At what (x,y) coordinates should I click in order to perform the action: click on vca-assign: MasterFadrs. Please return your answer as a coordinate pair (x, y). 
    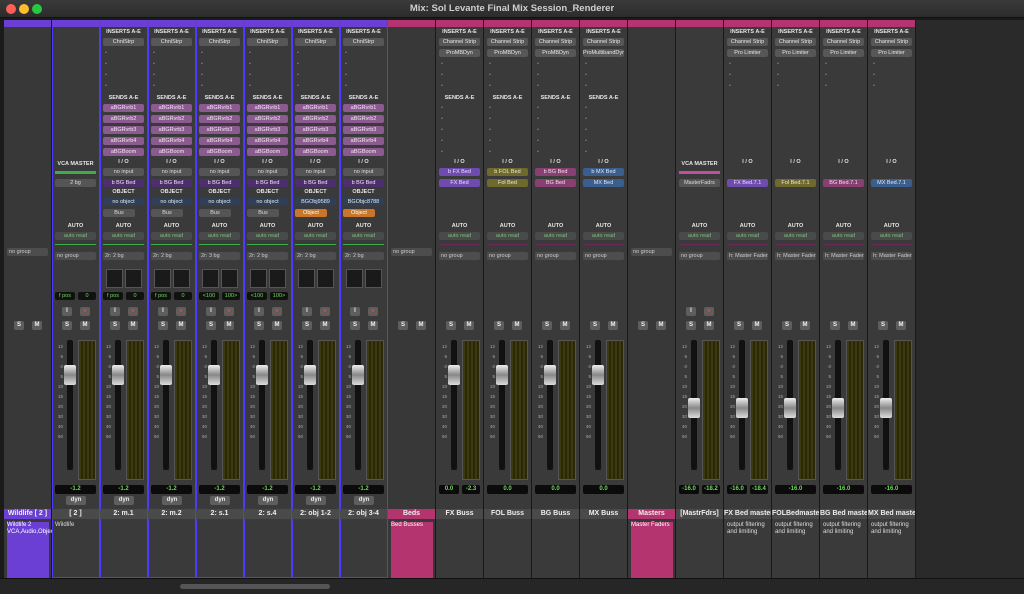
    Looking at the image, I should click on (699, 183).